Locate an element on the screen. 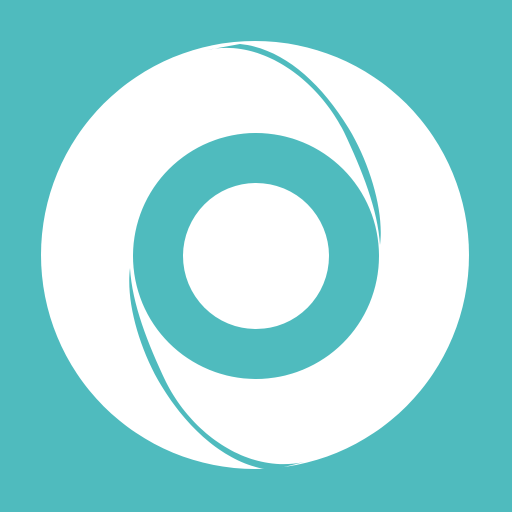 This screenshot has height=512, width=512. inner-disc is located at coordinates (256, 256).